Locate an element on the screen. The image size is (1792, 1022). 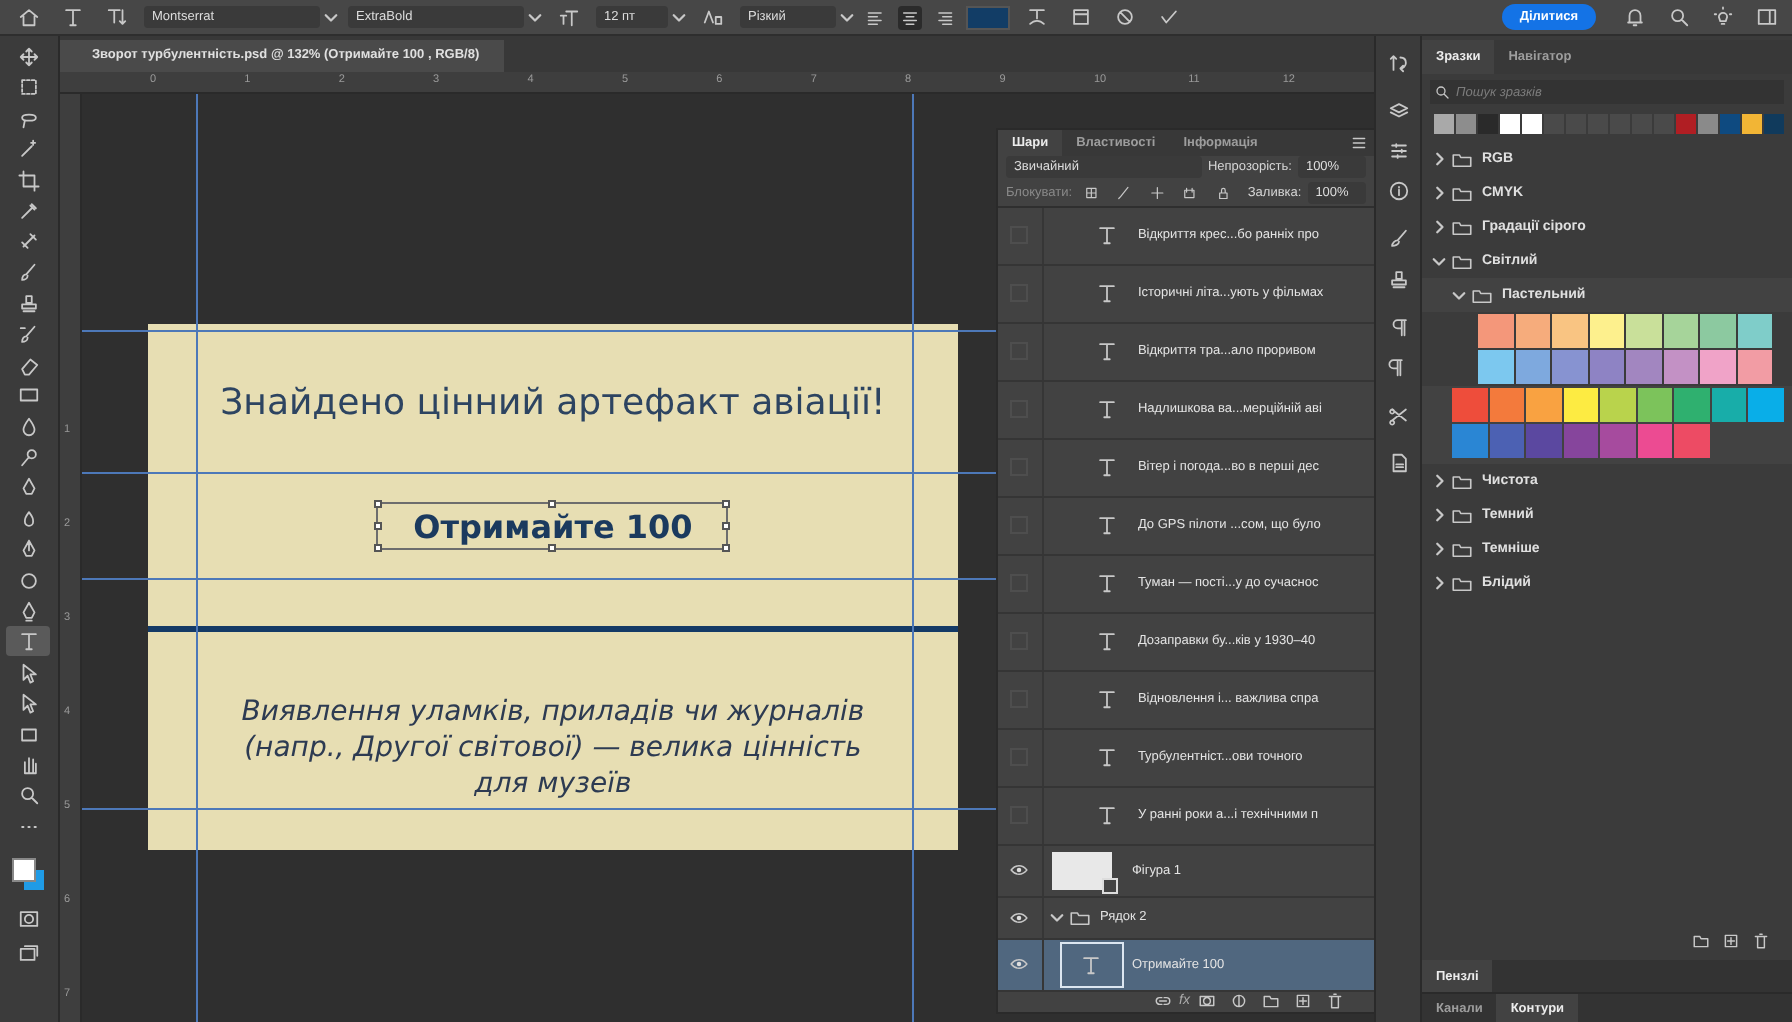
scissors-icon is located at coordinates (1398, 415).